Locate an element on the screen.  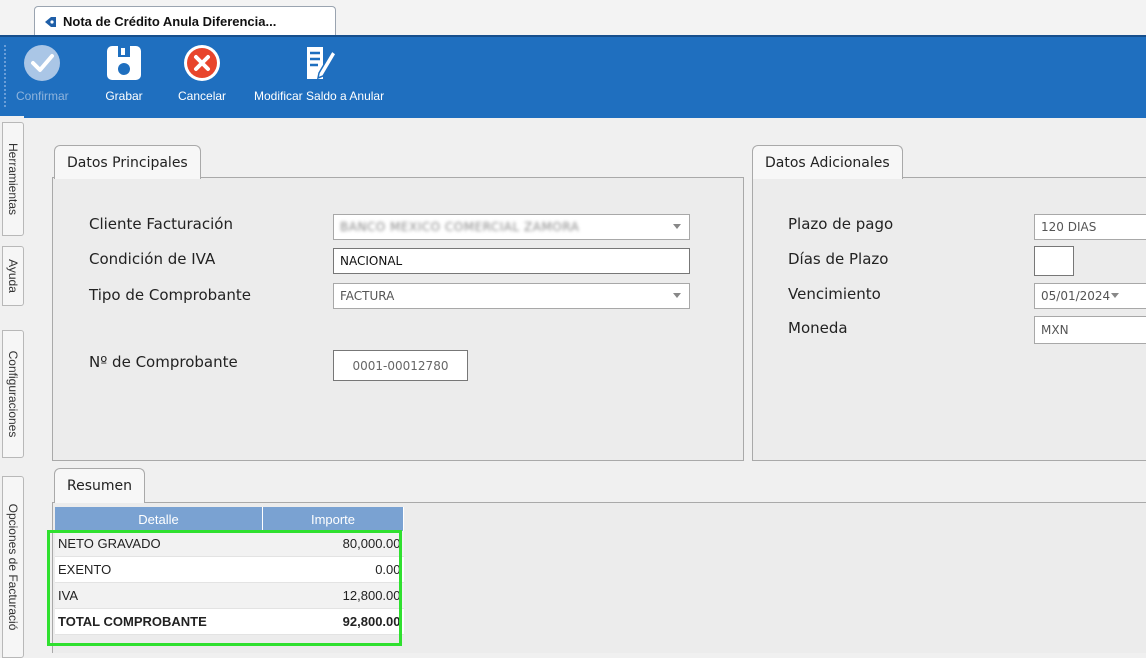
tipo-comprobante-select: FACTURA is located at coordinates (511, 296).